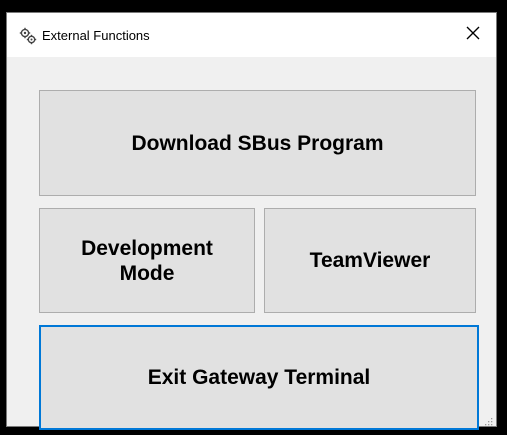  What do you see at coordinates (28, 36) in the screenshot?
I see `gears-icon` at bounding box center [28, 36].